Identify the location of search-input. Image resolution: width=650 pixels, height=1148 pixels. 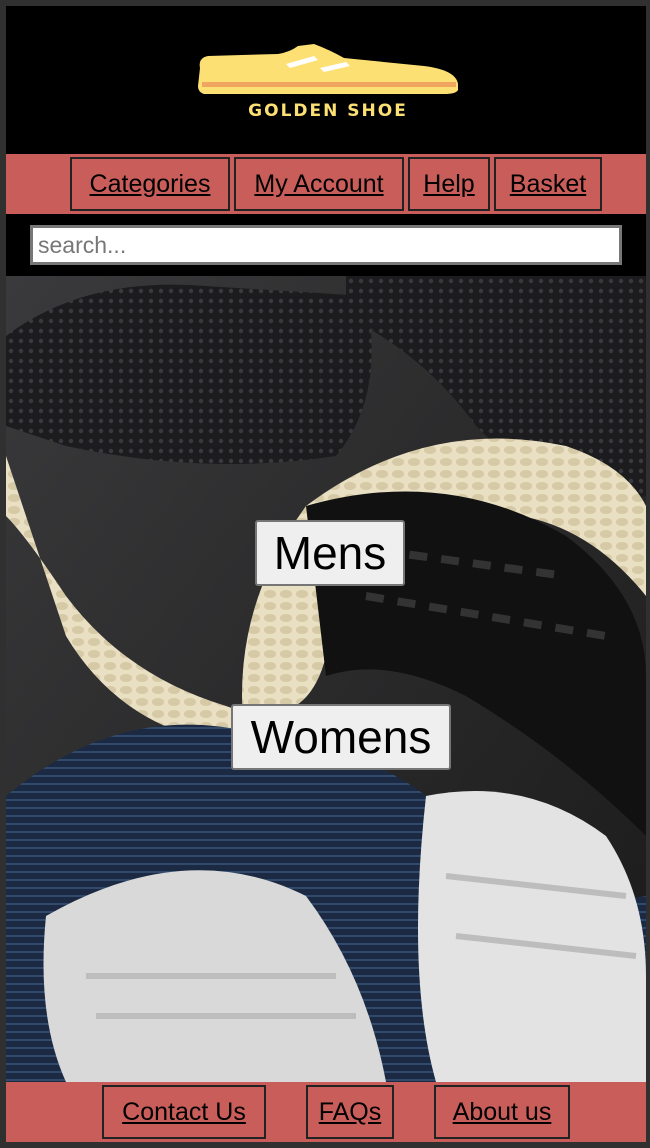
(326, 245).